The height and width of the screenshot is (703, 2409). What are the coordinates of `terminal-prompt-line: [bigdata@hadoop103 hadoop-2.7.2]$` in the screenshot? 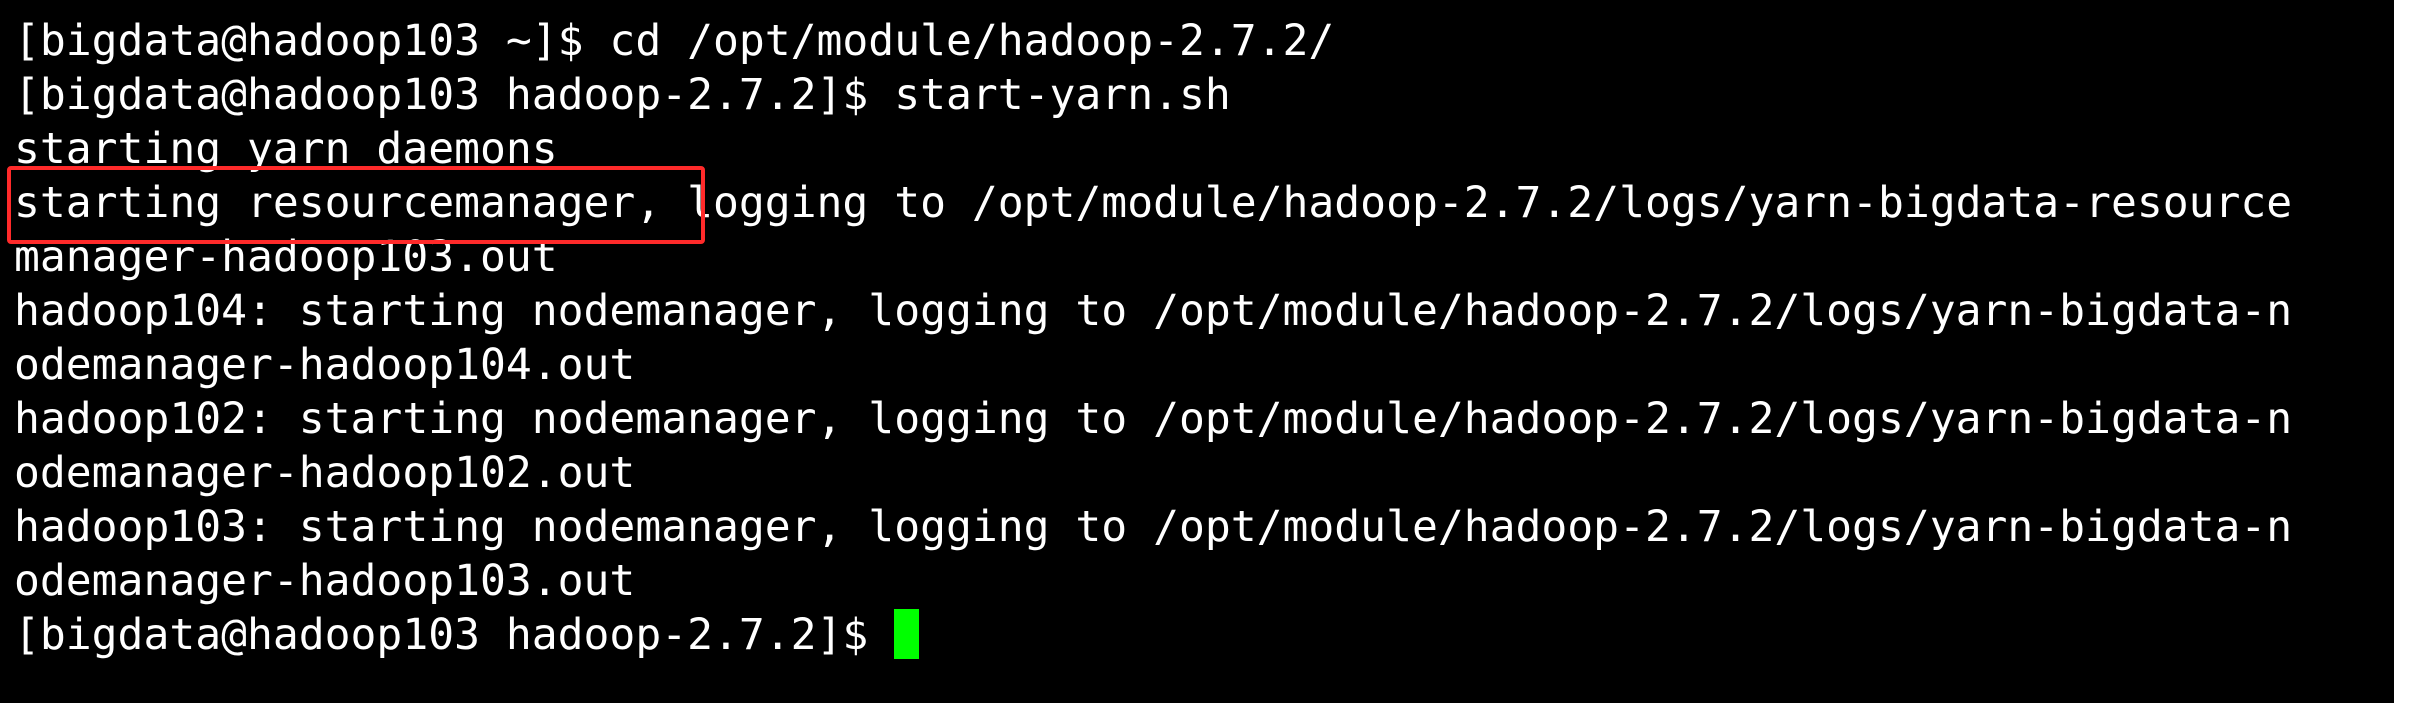 It's located at (467, 635).